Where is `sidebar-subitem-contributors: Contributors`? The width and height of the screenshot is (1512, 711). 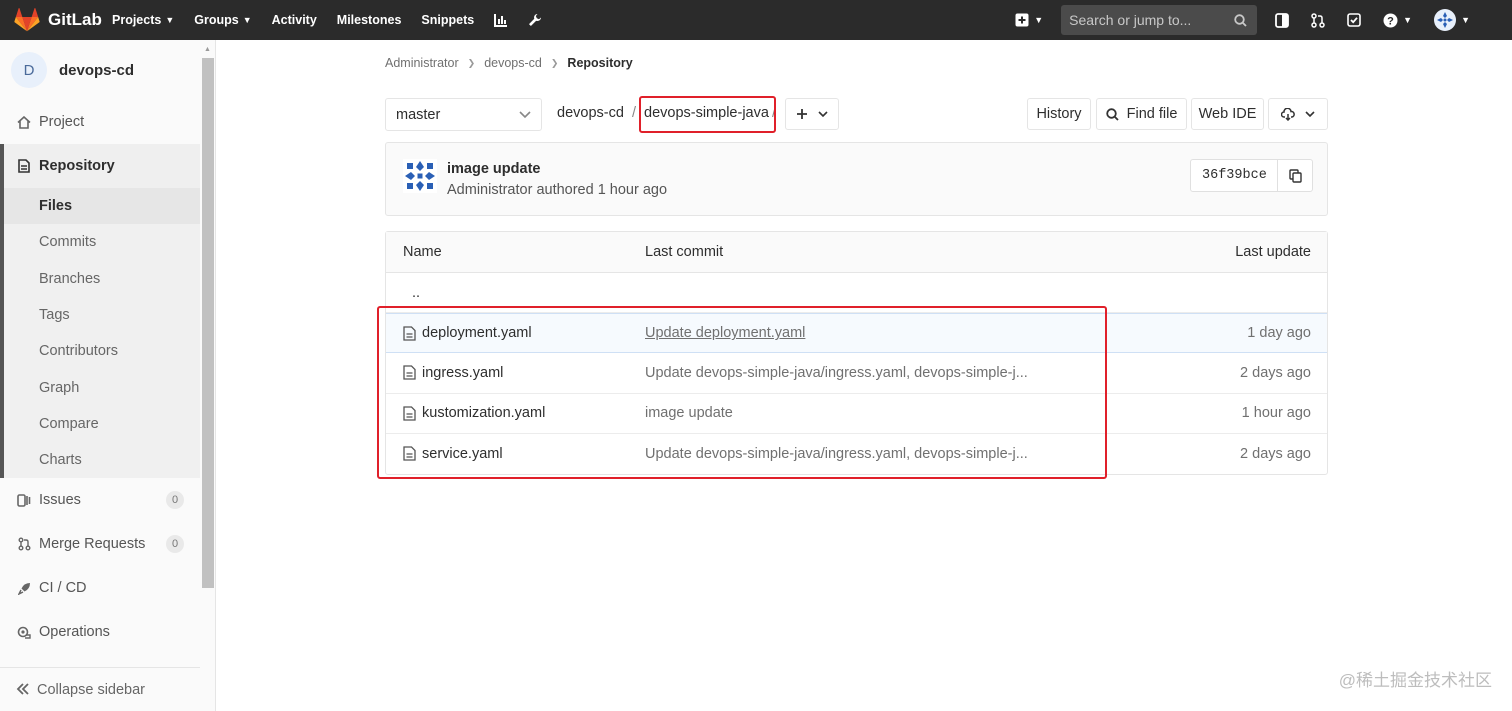
sidebar-subitem-contributors: Contributors is located at coordinates (100, 351).